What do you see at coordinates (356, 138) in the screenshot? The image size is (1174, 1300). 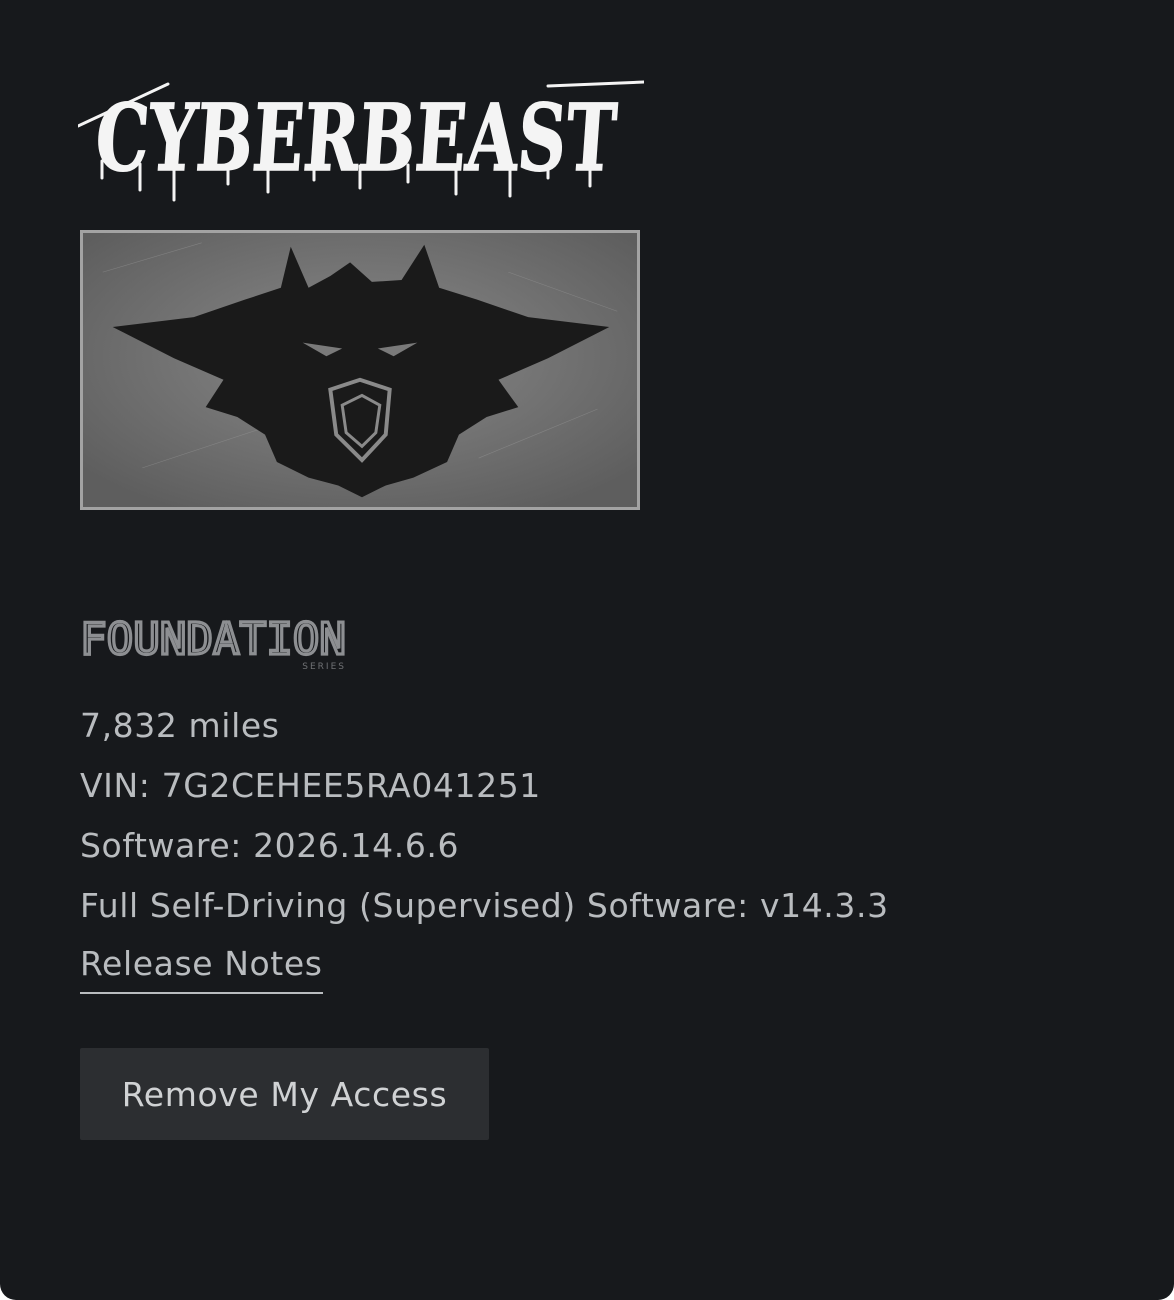 I see `logo-text: CYBERBEAST` at bounding box center [356, 138].